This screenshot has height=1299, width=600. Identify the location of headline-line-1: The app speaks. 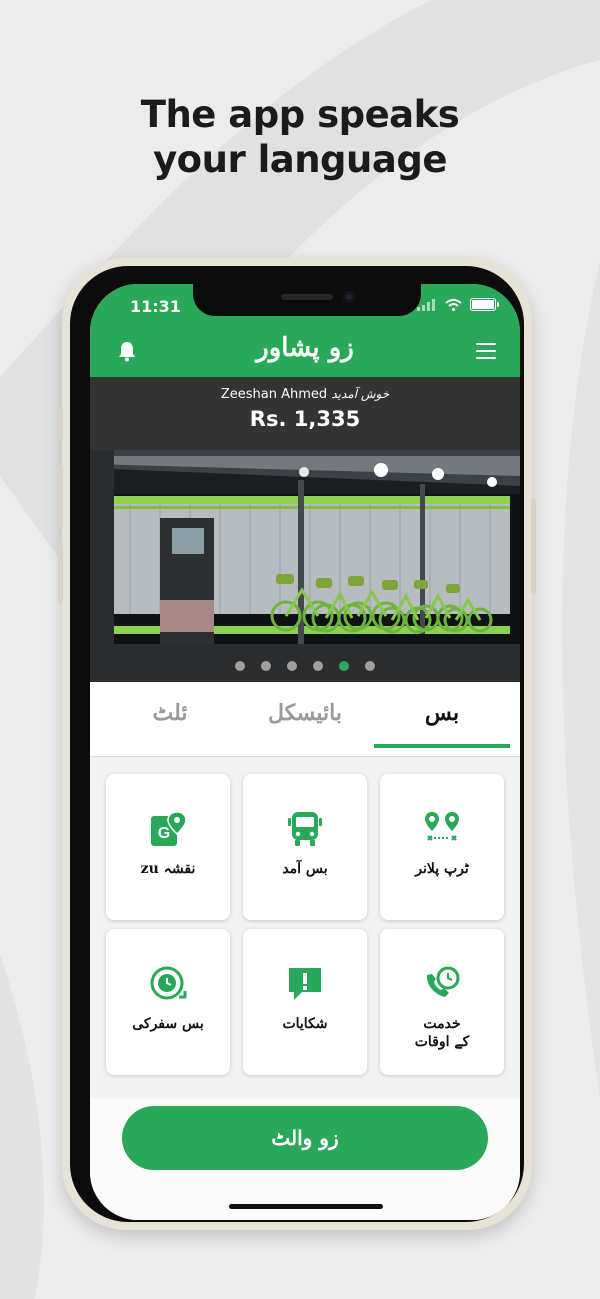
(300, 114).